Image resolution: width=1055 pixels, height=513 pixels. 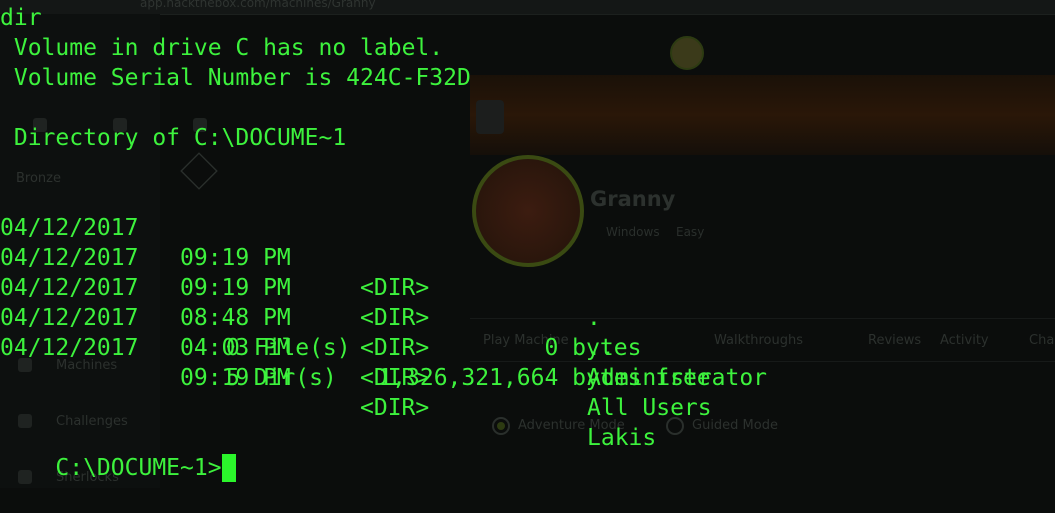 What do you see at coordinates (69, 348) in the screenshot?
I see `entry-date: 04/12/2017` at bounding box center [69, 348].